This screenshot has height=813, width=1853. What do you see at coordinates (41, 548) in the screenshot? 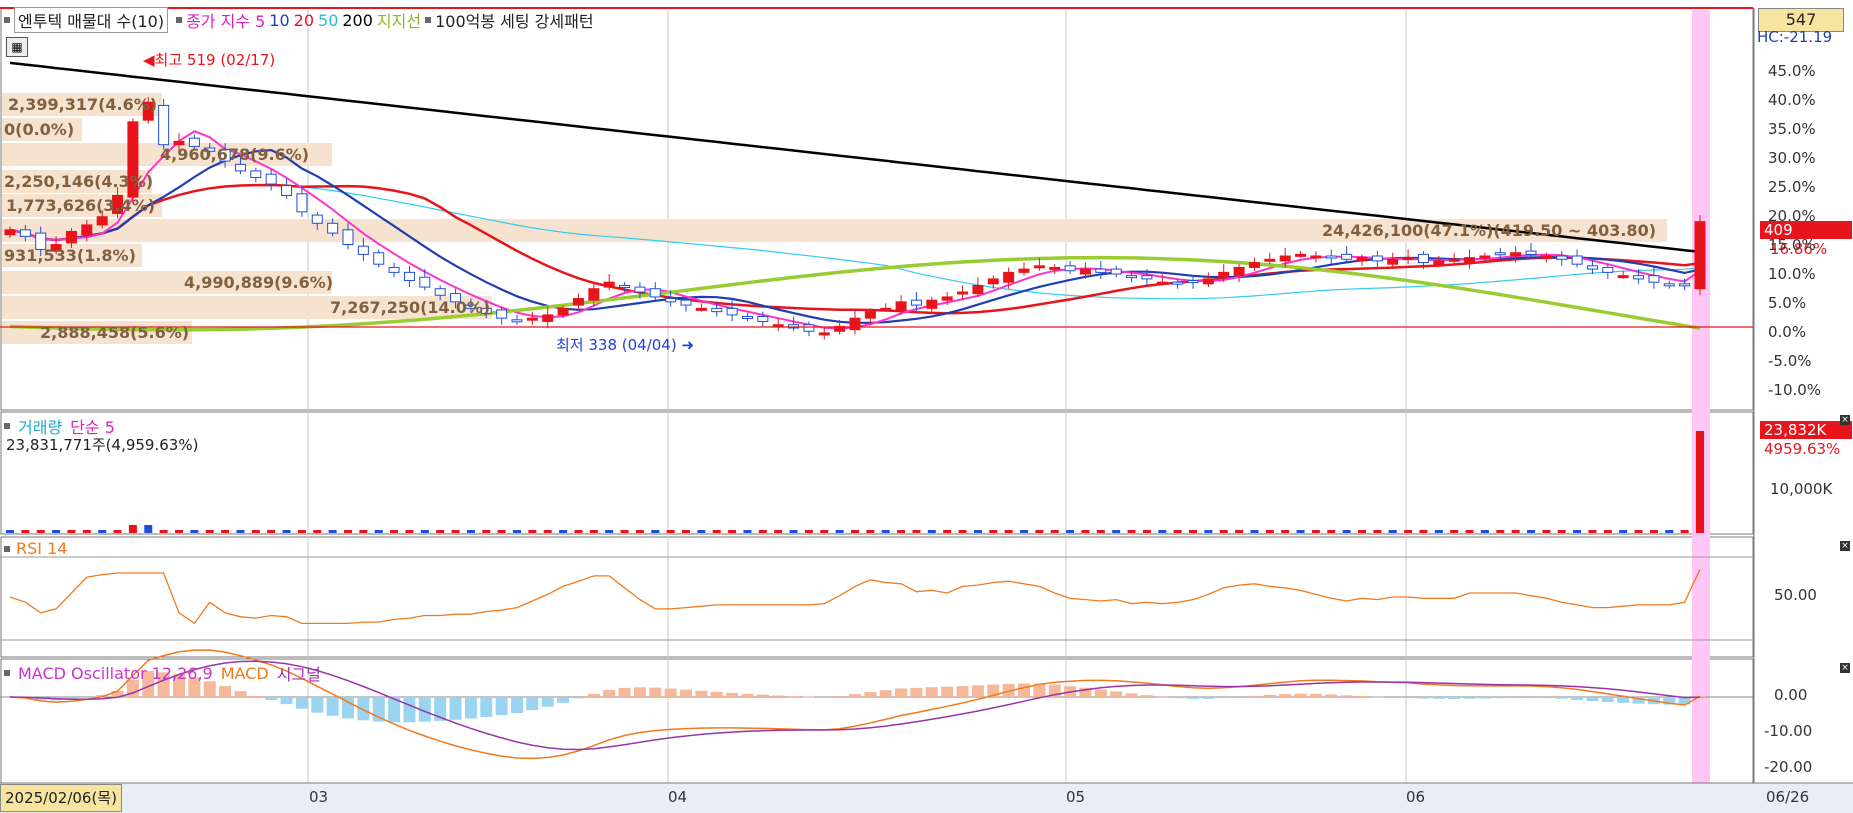
I see `rsi-title: RSI 14` at bounding box center [41, 548].